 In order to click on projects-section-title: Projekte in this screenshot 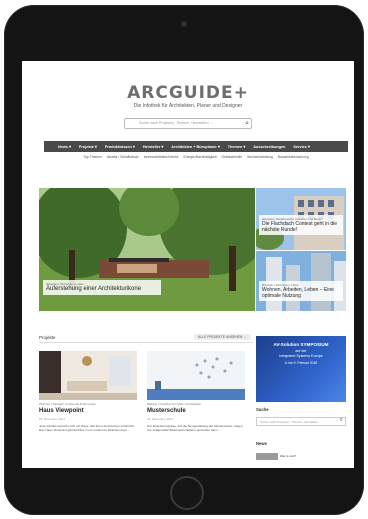, I will do `click(47, 337)`.